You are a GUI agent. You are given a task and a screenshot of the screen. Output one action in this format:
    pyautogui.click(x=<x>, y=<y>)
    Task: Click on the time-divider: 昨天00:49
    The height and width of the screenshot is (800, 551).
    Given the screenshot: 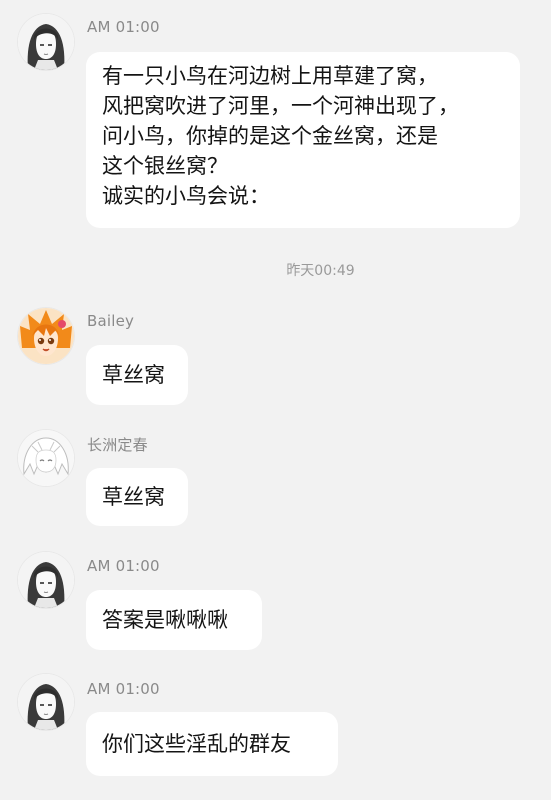 What is the action you would take?
    pyautogui.click(x=275, y=270)
    